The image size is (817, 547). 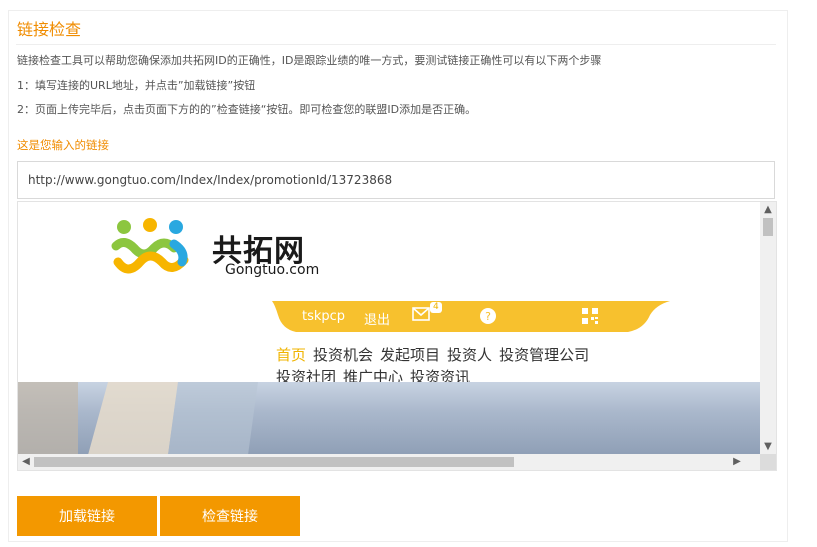 What do you see at coordinates (389, 418) in the screenshot?
I see `hero-banner-image` at bounding box center [389, 418].